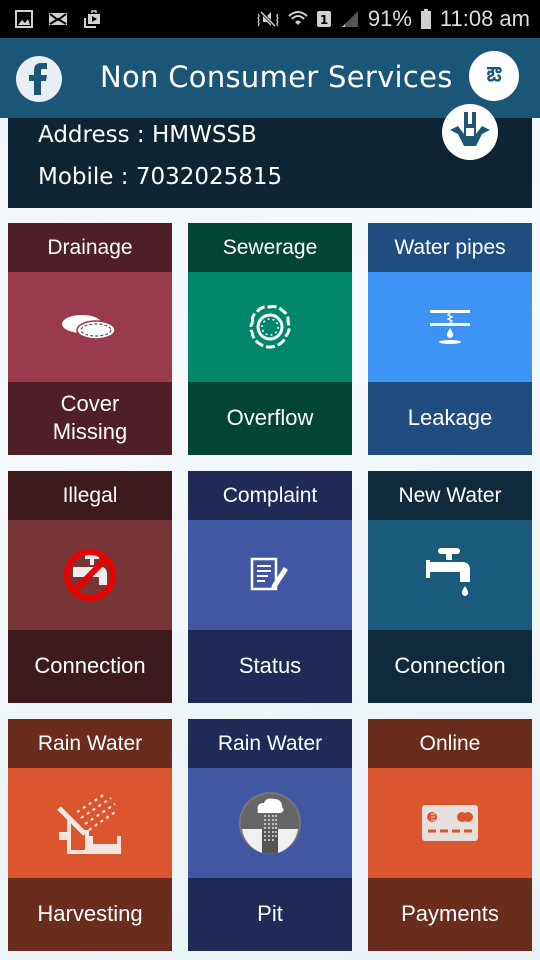 The image size is (540, 960). I want to click on tile-sewerage-overflow: Sewerage Overflow, so click(270, 339).